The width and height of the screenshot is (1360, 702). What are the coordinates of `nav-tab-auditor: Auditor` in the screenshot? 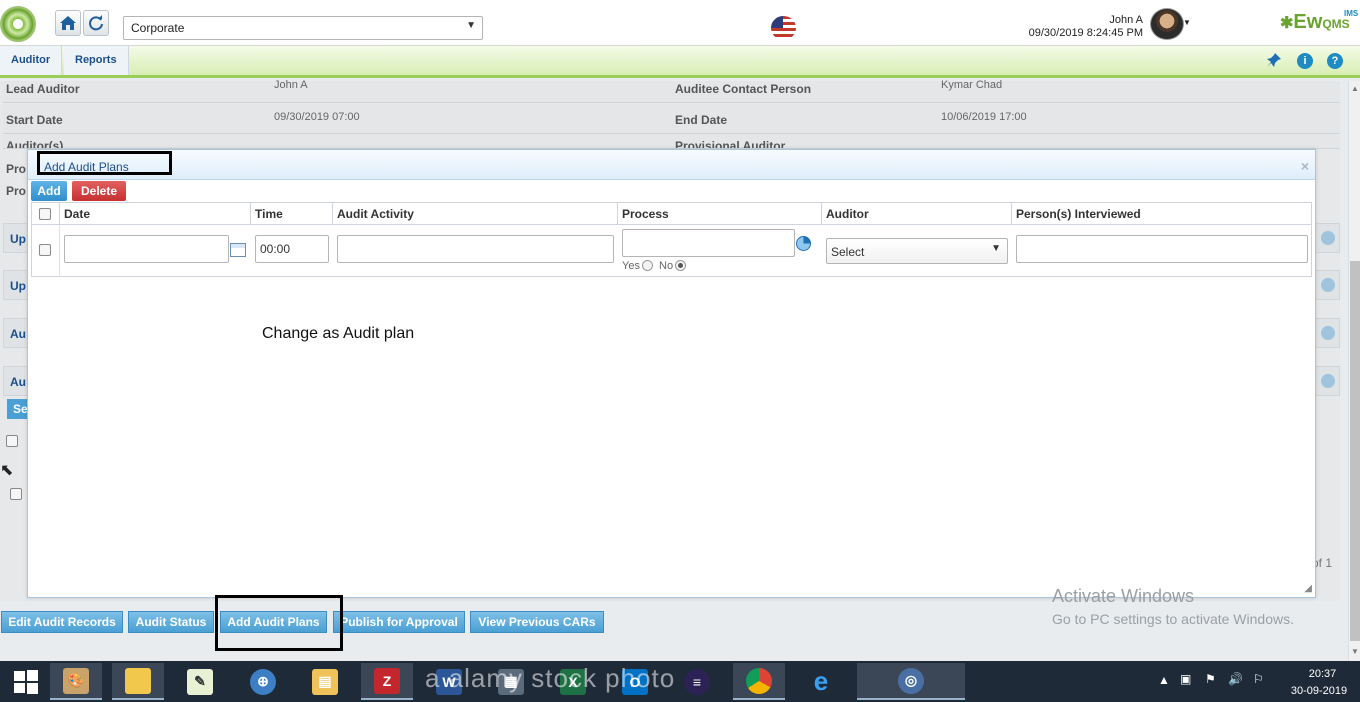 It's located at (31, 60).